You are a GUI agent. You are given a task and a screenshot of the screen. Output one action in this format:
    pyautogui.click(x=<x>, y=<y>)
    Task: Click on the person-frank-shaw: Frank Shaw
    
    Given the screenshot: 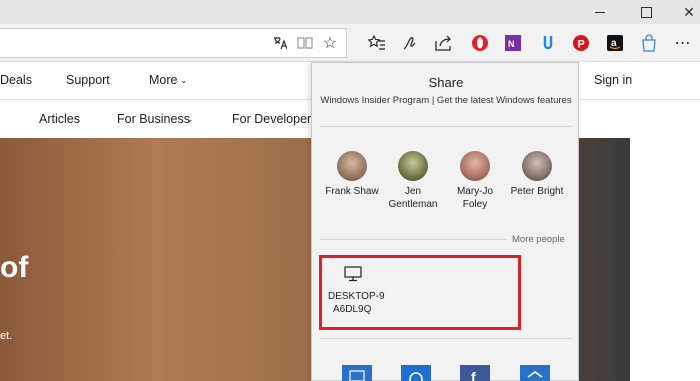 What is the action you would take?
    pyautogui.click(x=352, y=174)
    